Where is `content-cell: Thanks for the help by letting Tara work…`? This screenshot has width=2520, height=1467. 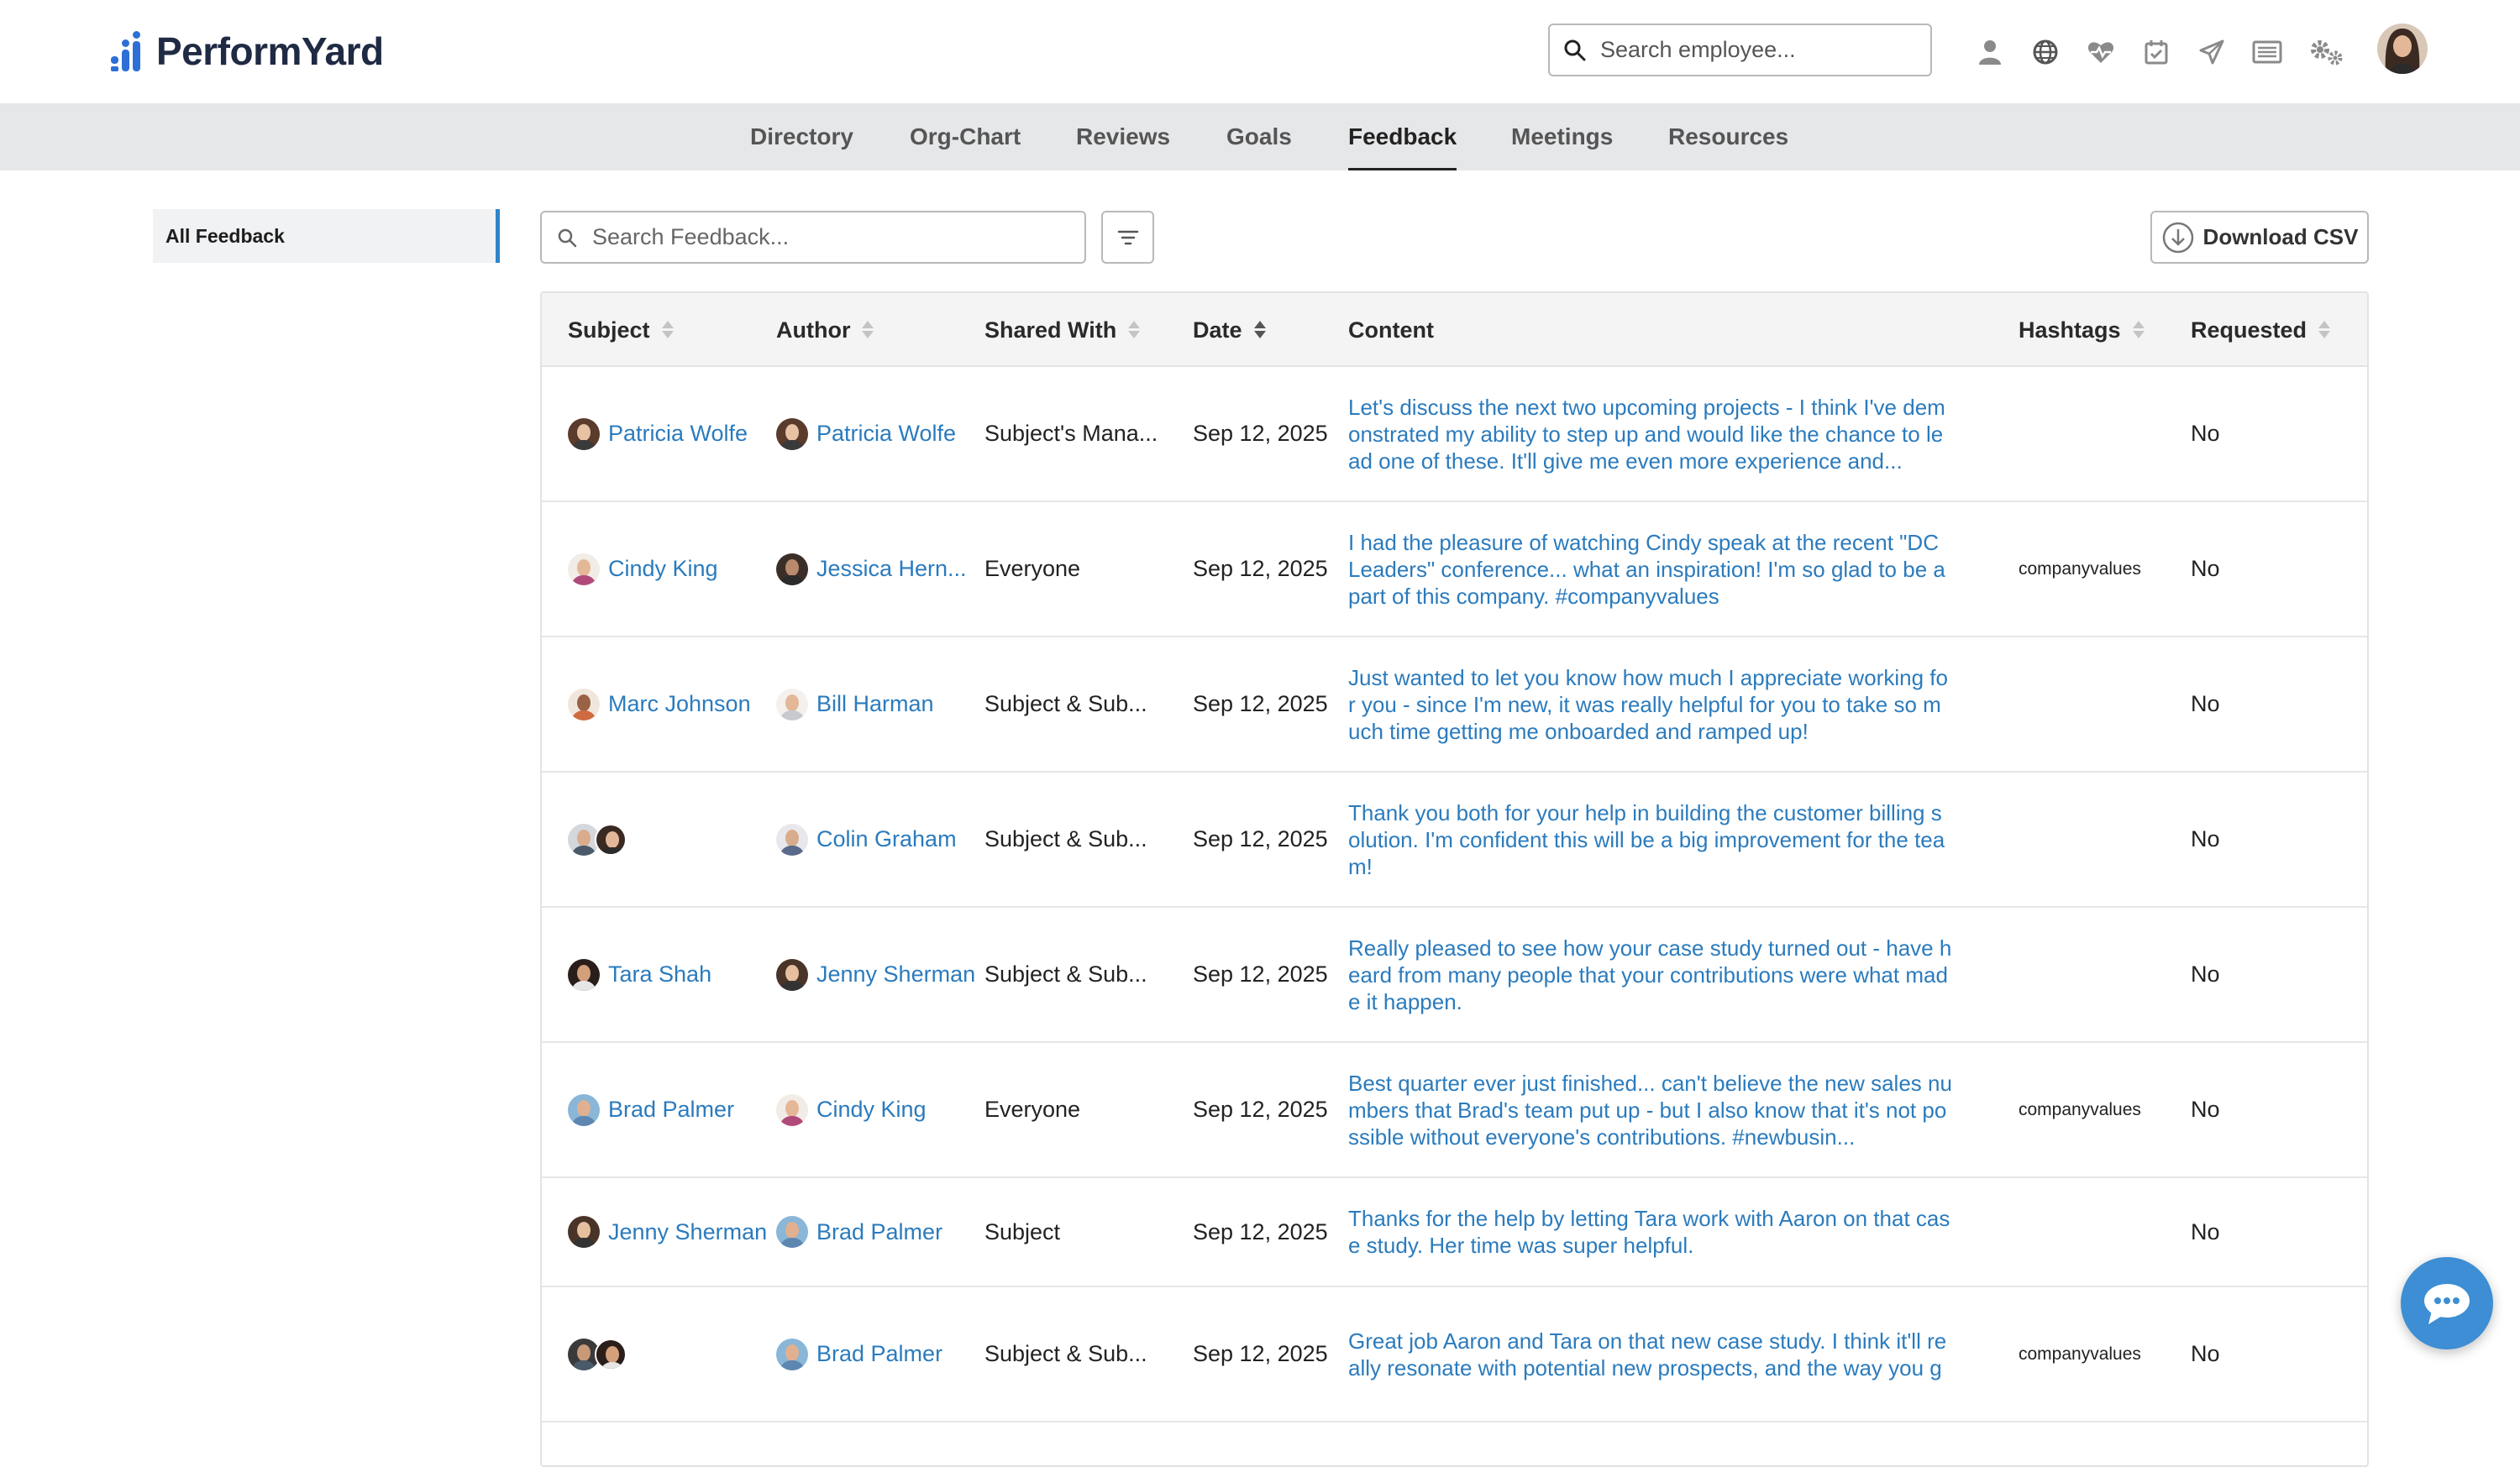 content-cell: Thanks for the help by letting Tara work… is located at coordinates (1659, 1232).